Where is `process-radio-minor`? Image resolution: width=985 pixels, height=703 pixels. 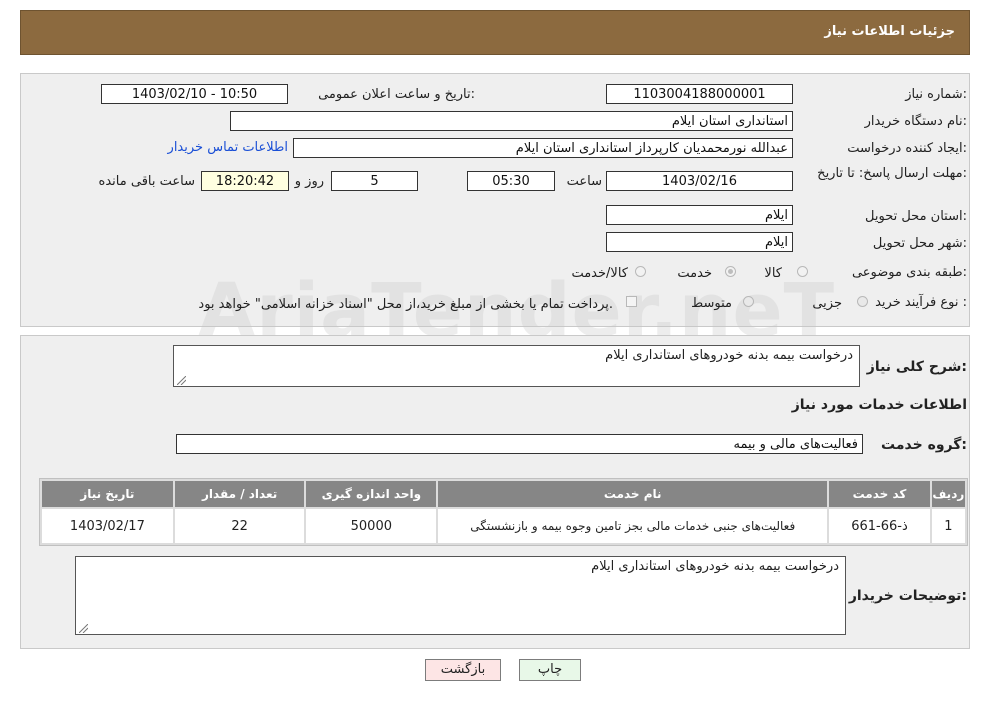 process-radio-minor is located at coordinates (862, 301).